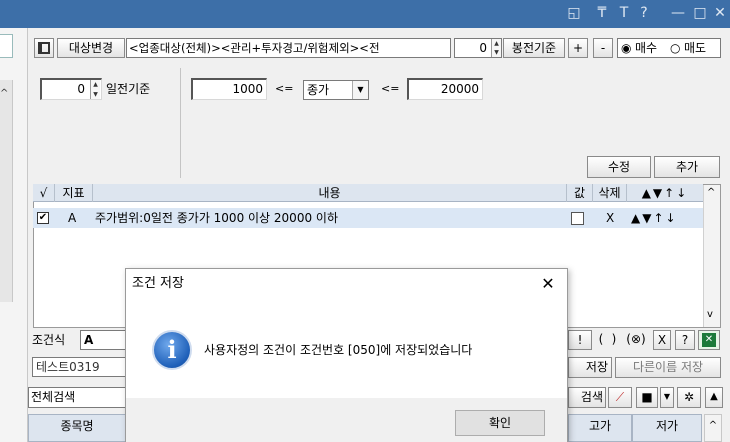 This screenshot has height=442, width=730. What do you see at coordinates (91, 48) in the screenshot?
I see `target-change-button: 대상변경` at bounding box center [91, 48].